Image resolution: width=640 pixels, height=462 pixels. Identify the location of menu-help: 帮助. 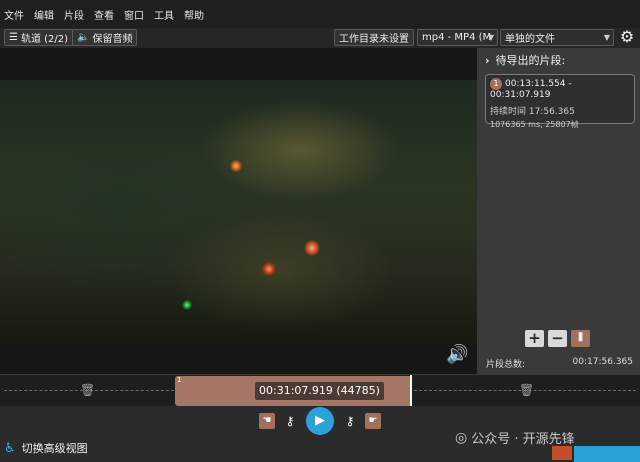
(194, 14).